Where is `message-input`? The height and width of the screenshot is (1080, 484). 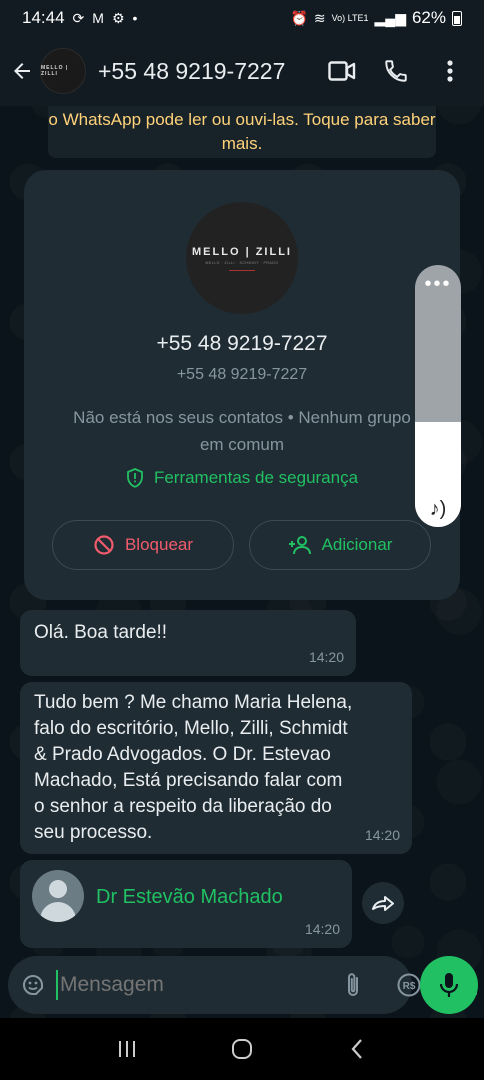 message-input is located at coordinates (193, 985).